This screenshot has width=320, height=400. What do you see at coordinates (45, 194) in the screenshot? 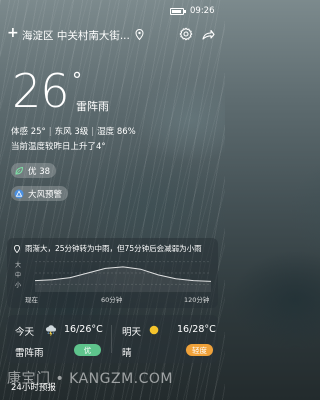
I see `alert-label: 大风预警` at bounding box center [45, 194].